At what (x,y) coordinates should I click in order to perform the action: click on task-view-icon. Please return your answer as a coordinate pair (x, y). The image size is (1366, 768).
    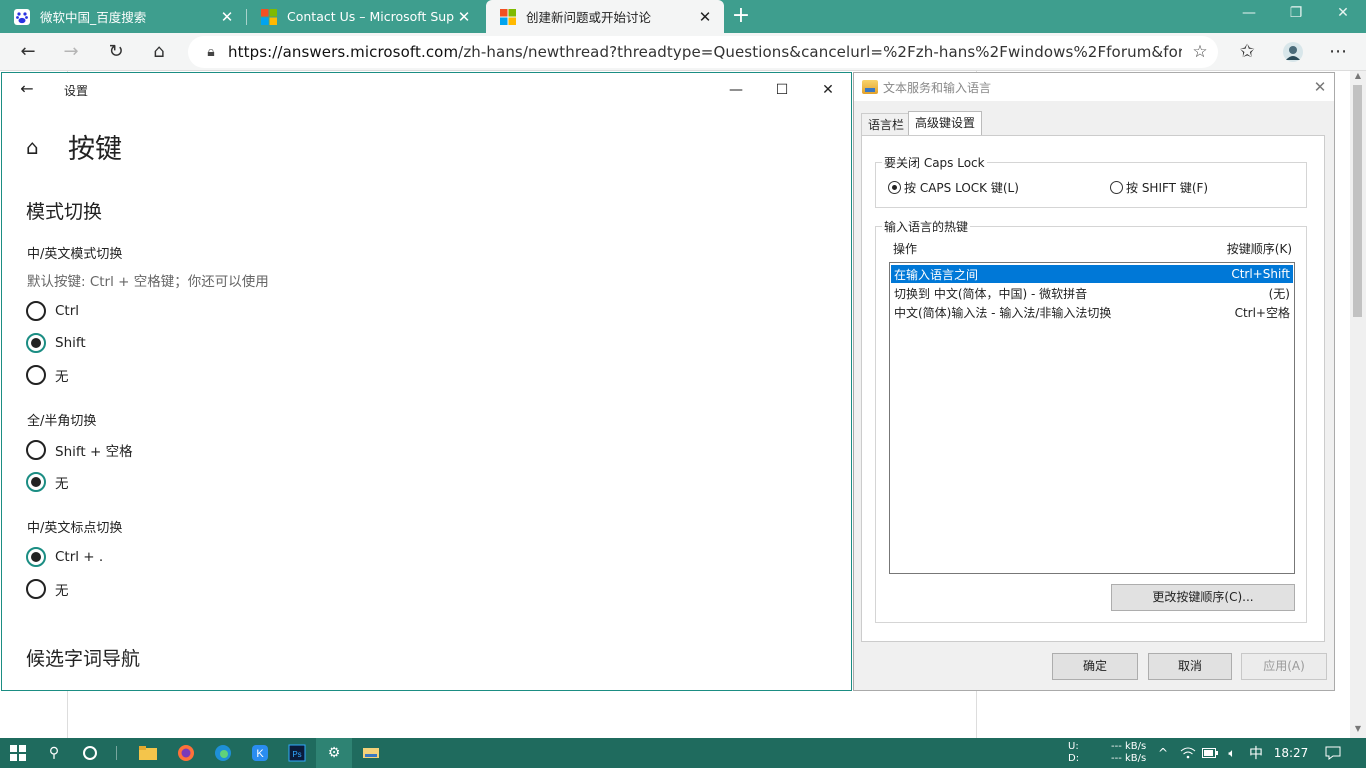
    Looking at the image, I should click on (90, 753).